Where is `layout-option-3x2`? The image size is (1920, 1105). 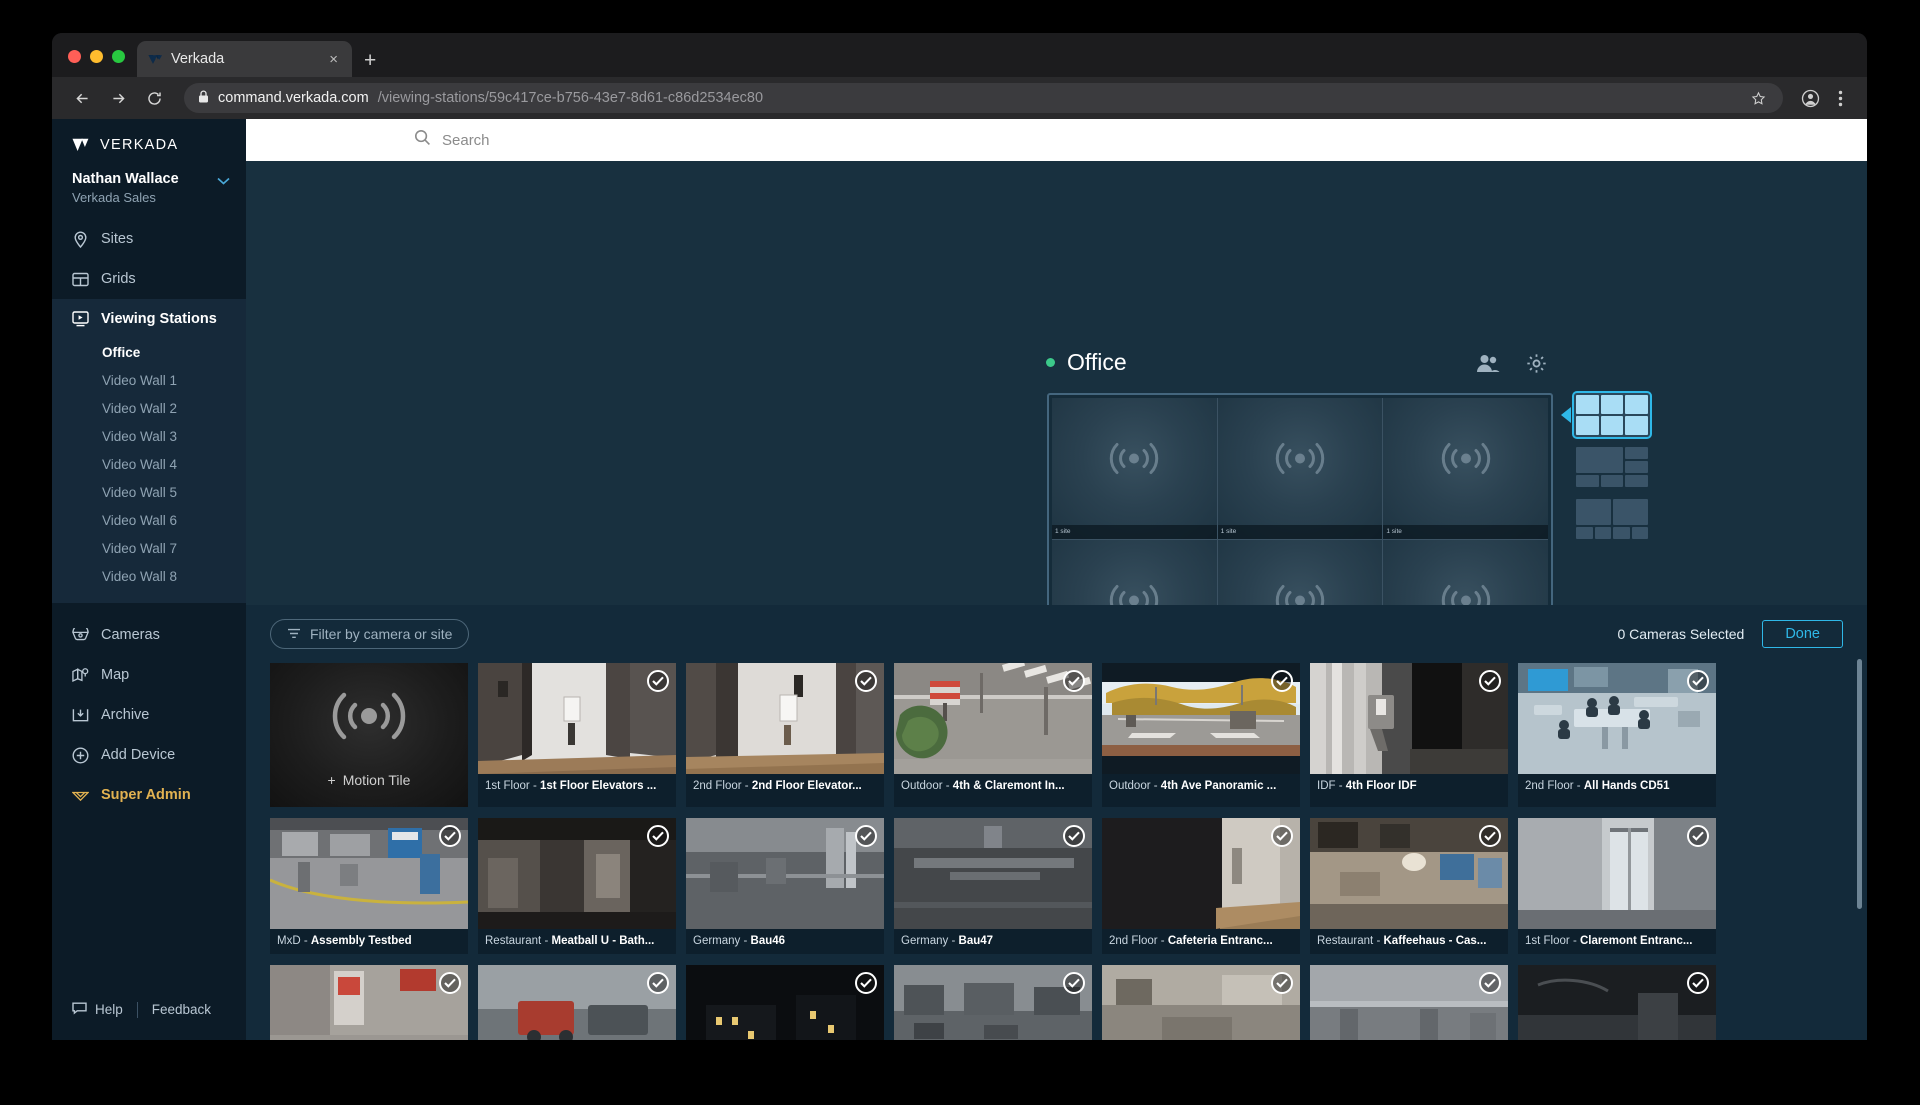
layout-option-3x2 is located at coordinates (1606, 415).